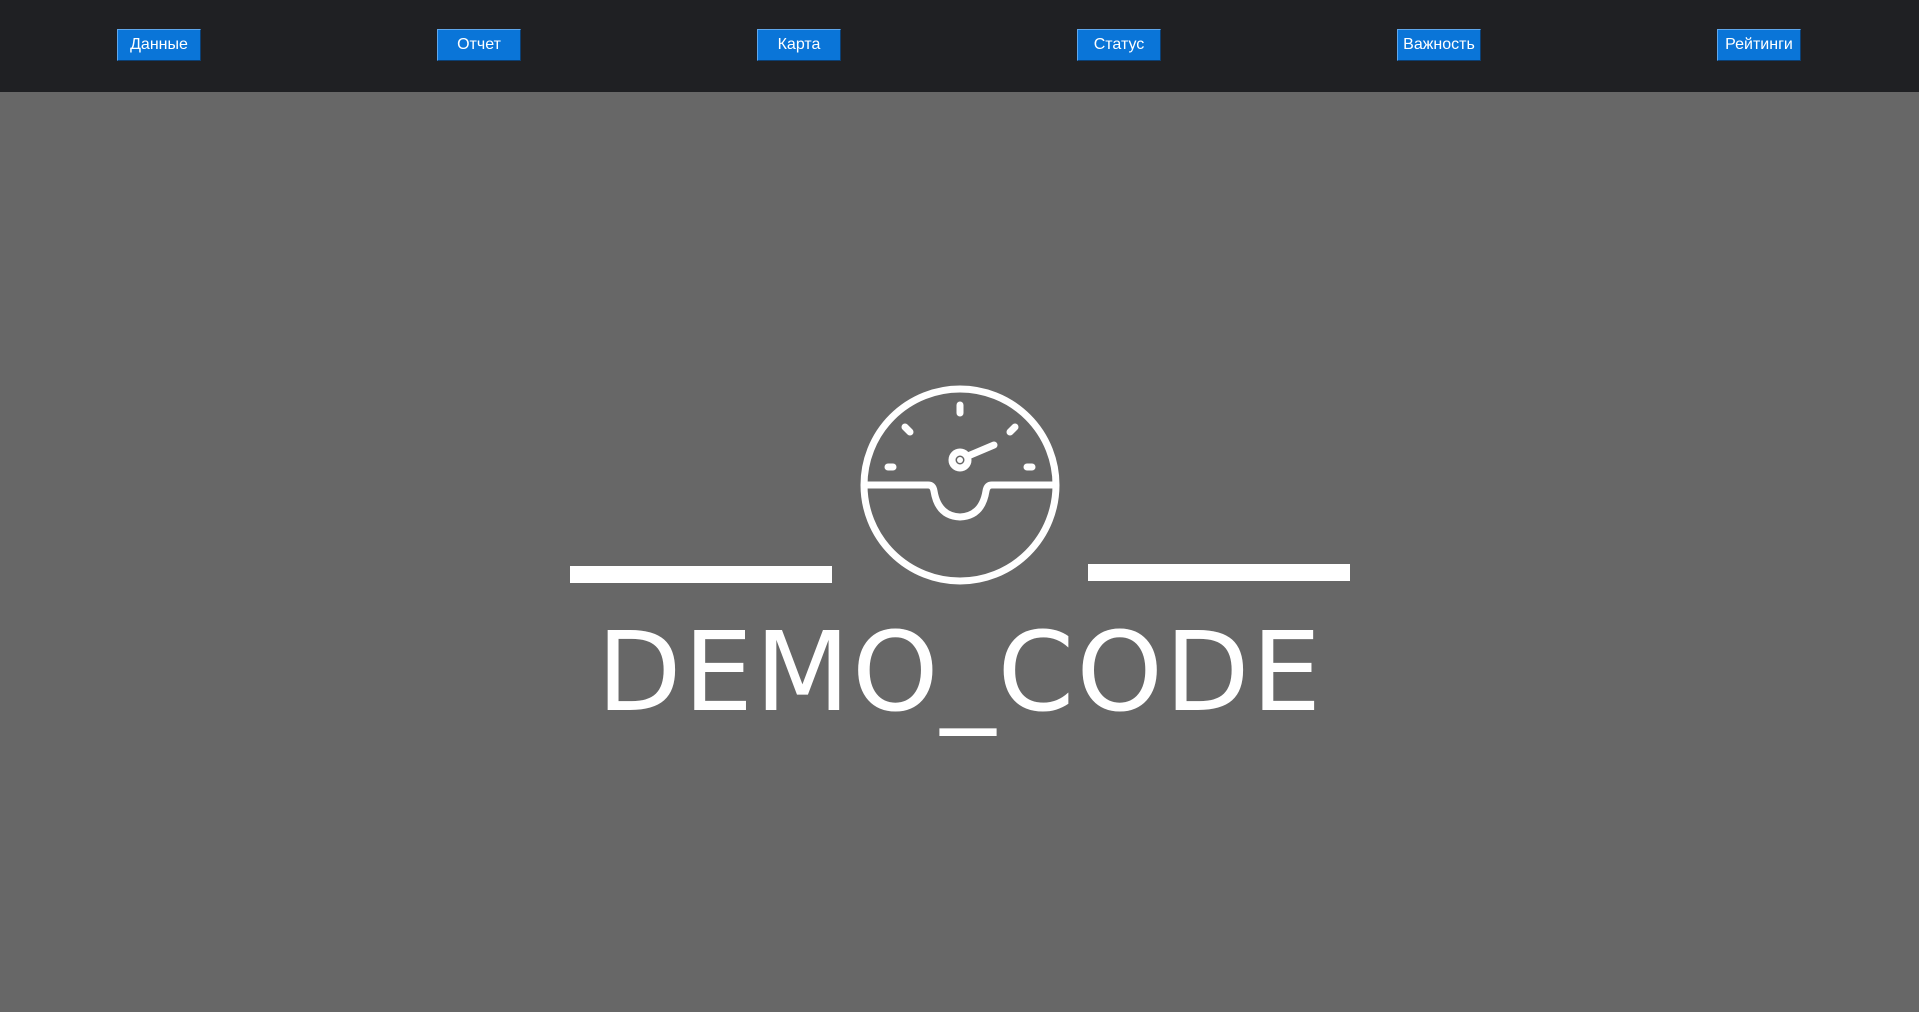 Image resolution: width=1919 pixels, height=1012 pixels. What do you see at coordinates (960, 460) in the screenshot?
I see `gauge-pivot` at bounding box center [960, 460].